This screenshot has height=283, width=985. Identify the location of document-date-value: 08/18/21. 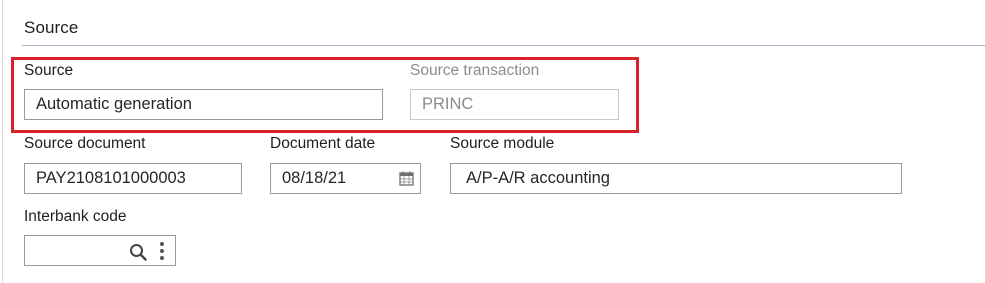
(314, 178).